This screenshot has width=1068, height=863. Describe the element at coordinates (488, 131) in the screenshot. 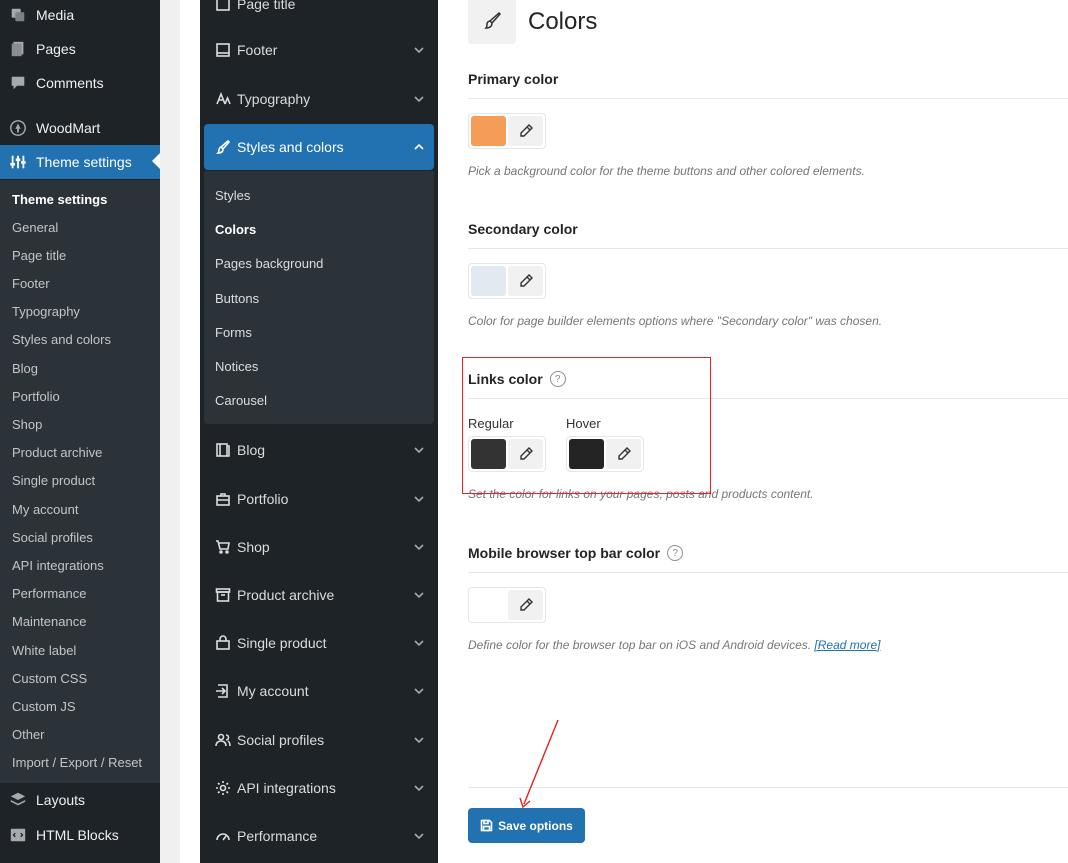

I see `primary-color-swatch` at that location.